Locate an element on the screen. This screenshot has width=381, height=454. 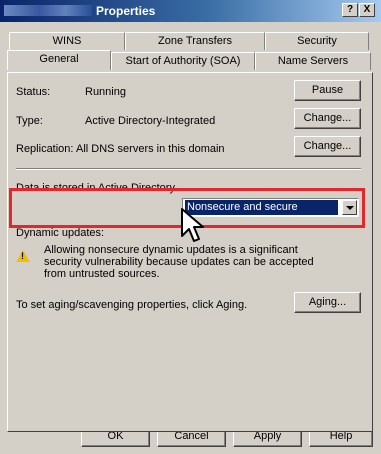
status-label: Status: is located at coordinates (33, 92).